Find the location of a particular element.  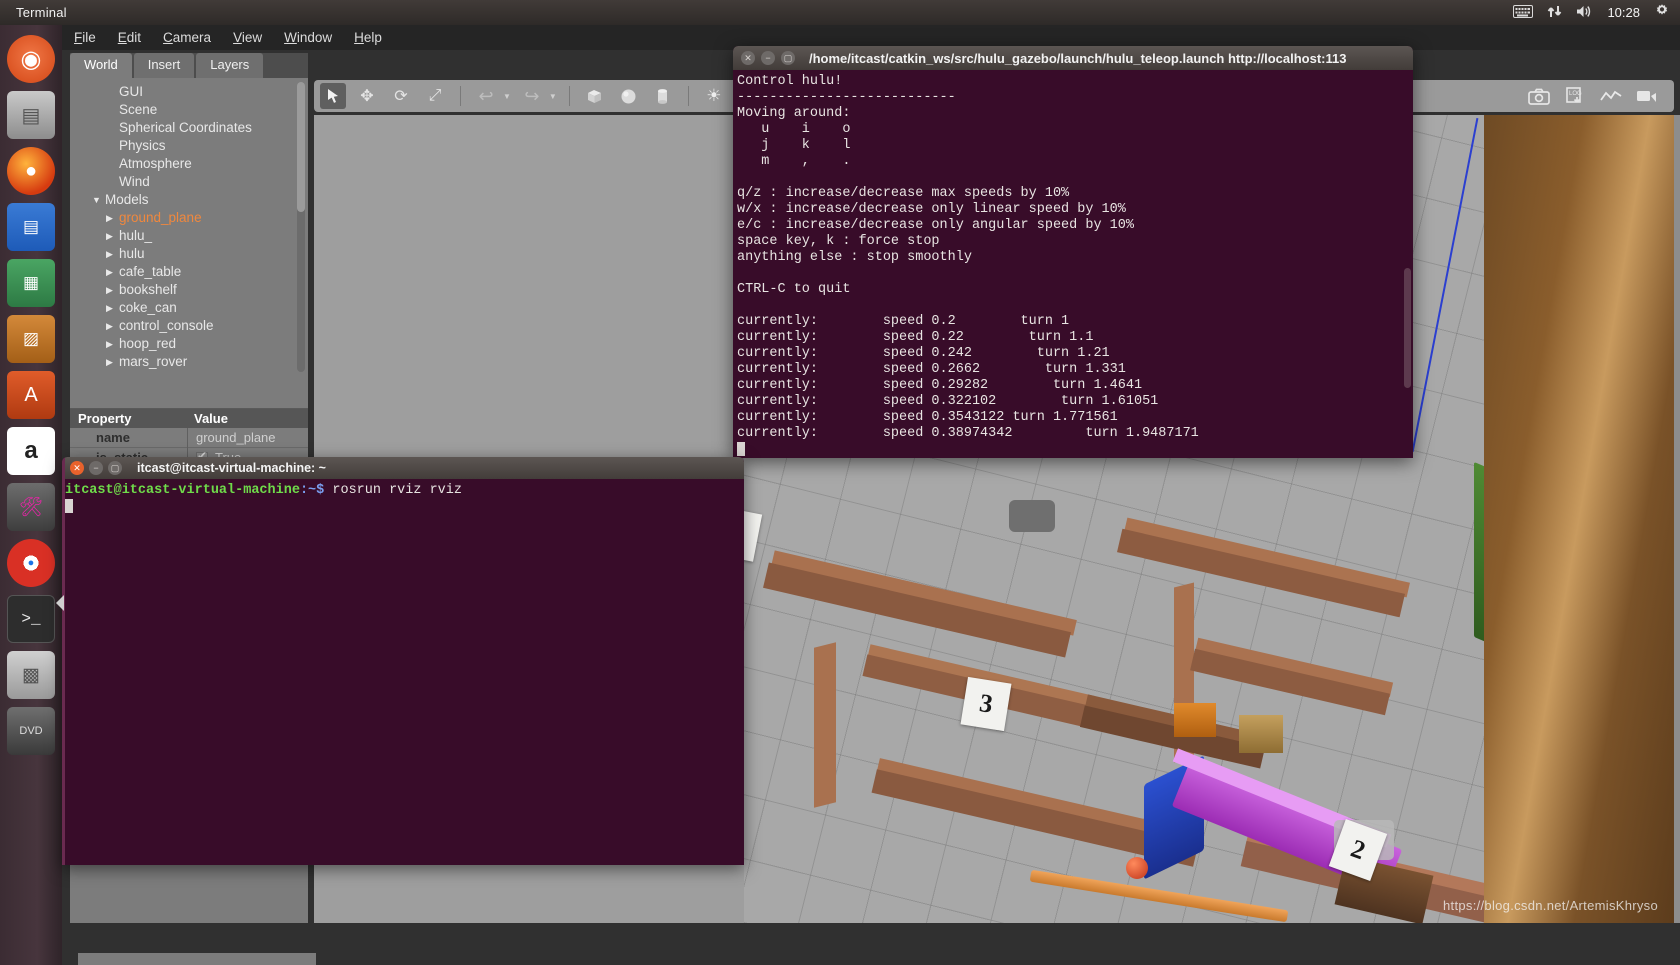

tab-insert: Insert is located at coordinates (164, 65).